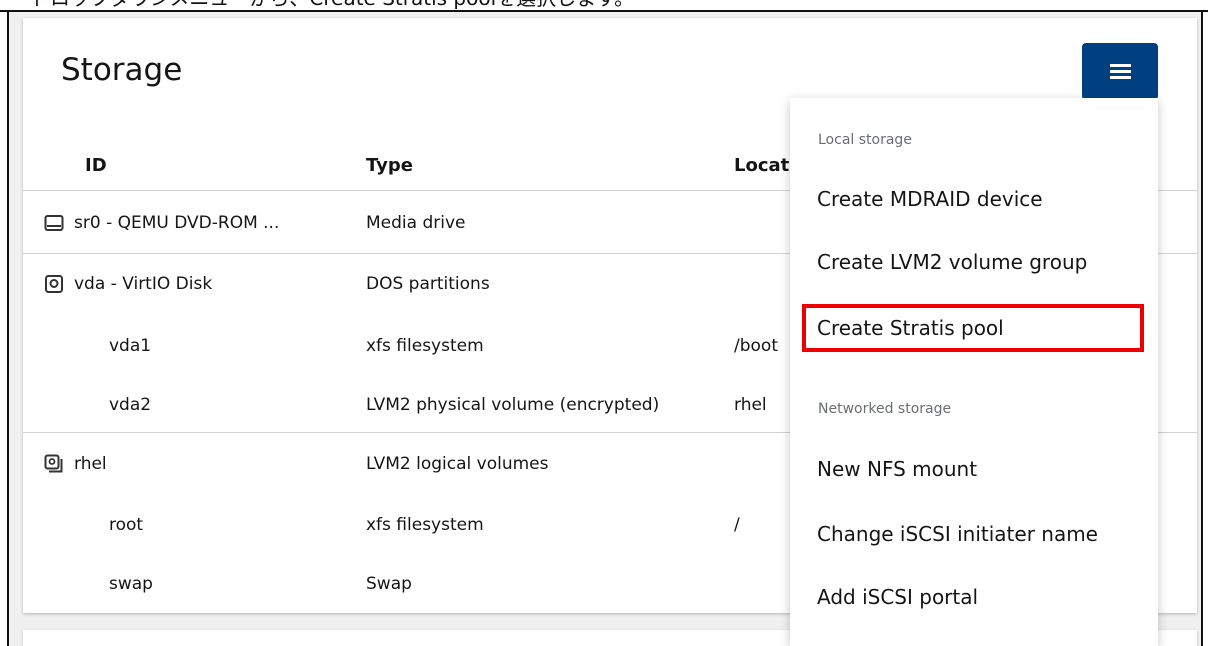  I want to click on column-header-id: ID, so click(96, 165).